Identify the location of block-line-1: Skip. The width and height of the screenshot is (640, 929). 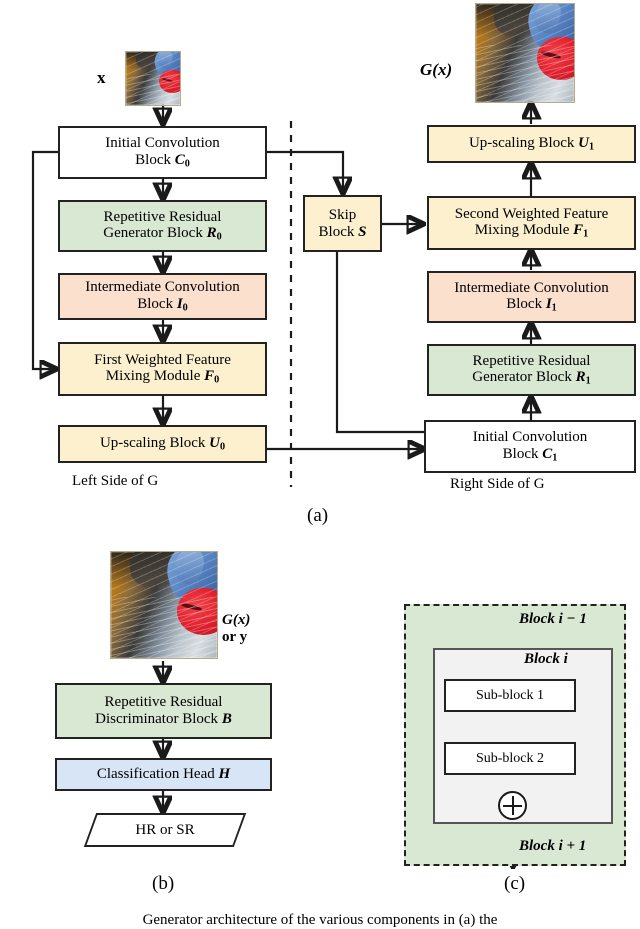
(342, 214).